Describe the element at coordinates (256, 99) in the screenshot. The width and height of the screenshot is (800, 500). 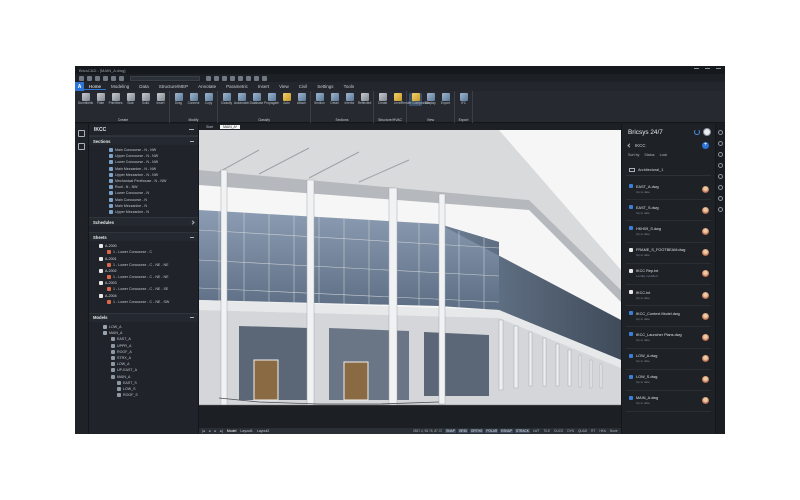
I see `database-button: Database` at that location.